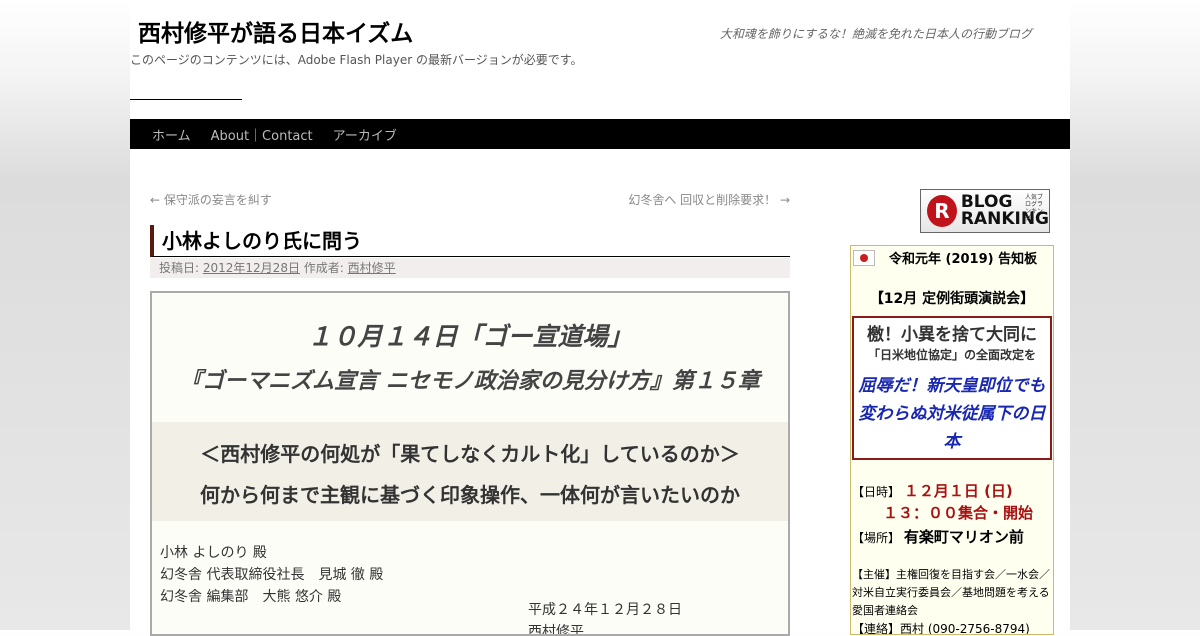 This screenshot has width=1200, height=636. Describe the element at coordinates (963, 259) in the screenshot. I see `notice-title: 令和元年 (2019) 告知板` at that location.